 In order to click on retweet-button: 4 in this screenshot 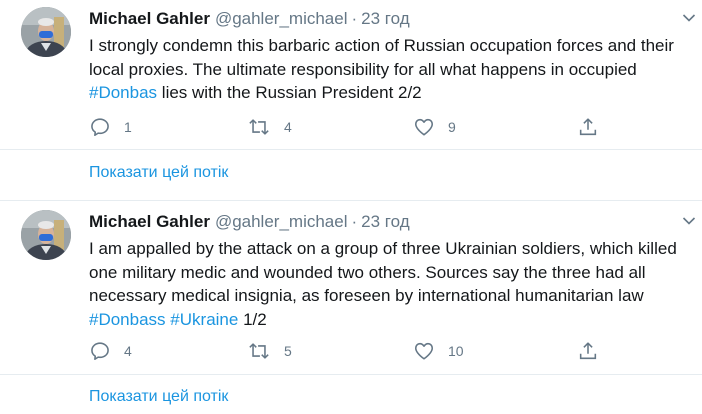, I will do `click(269, 127)`.